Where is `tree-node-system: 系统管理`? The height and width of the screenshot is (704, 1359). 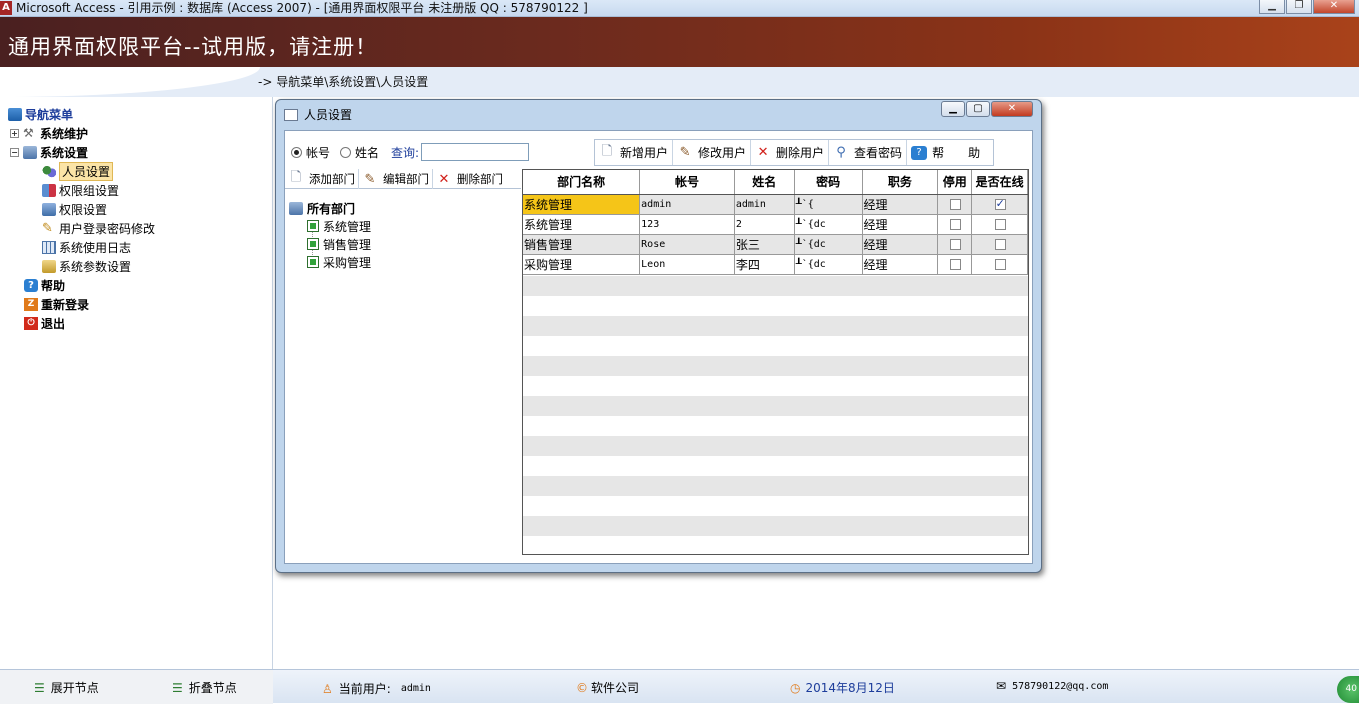 tree-node-system: 系统管理 is located at coordinates (339, 226).